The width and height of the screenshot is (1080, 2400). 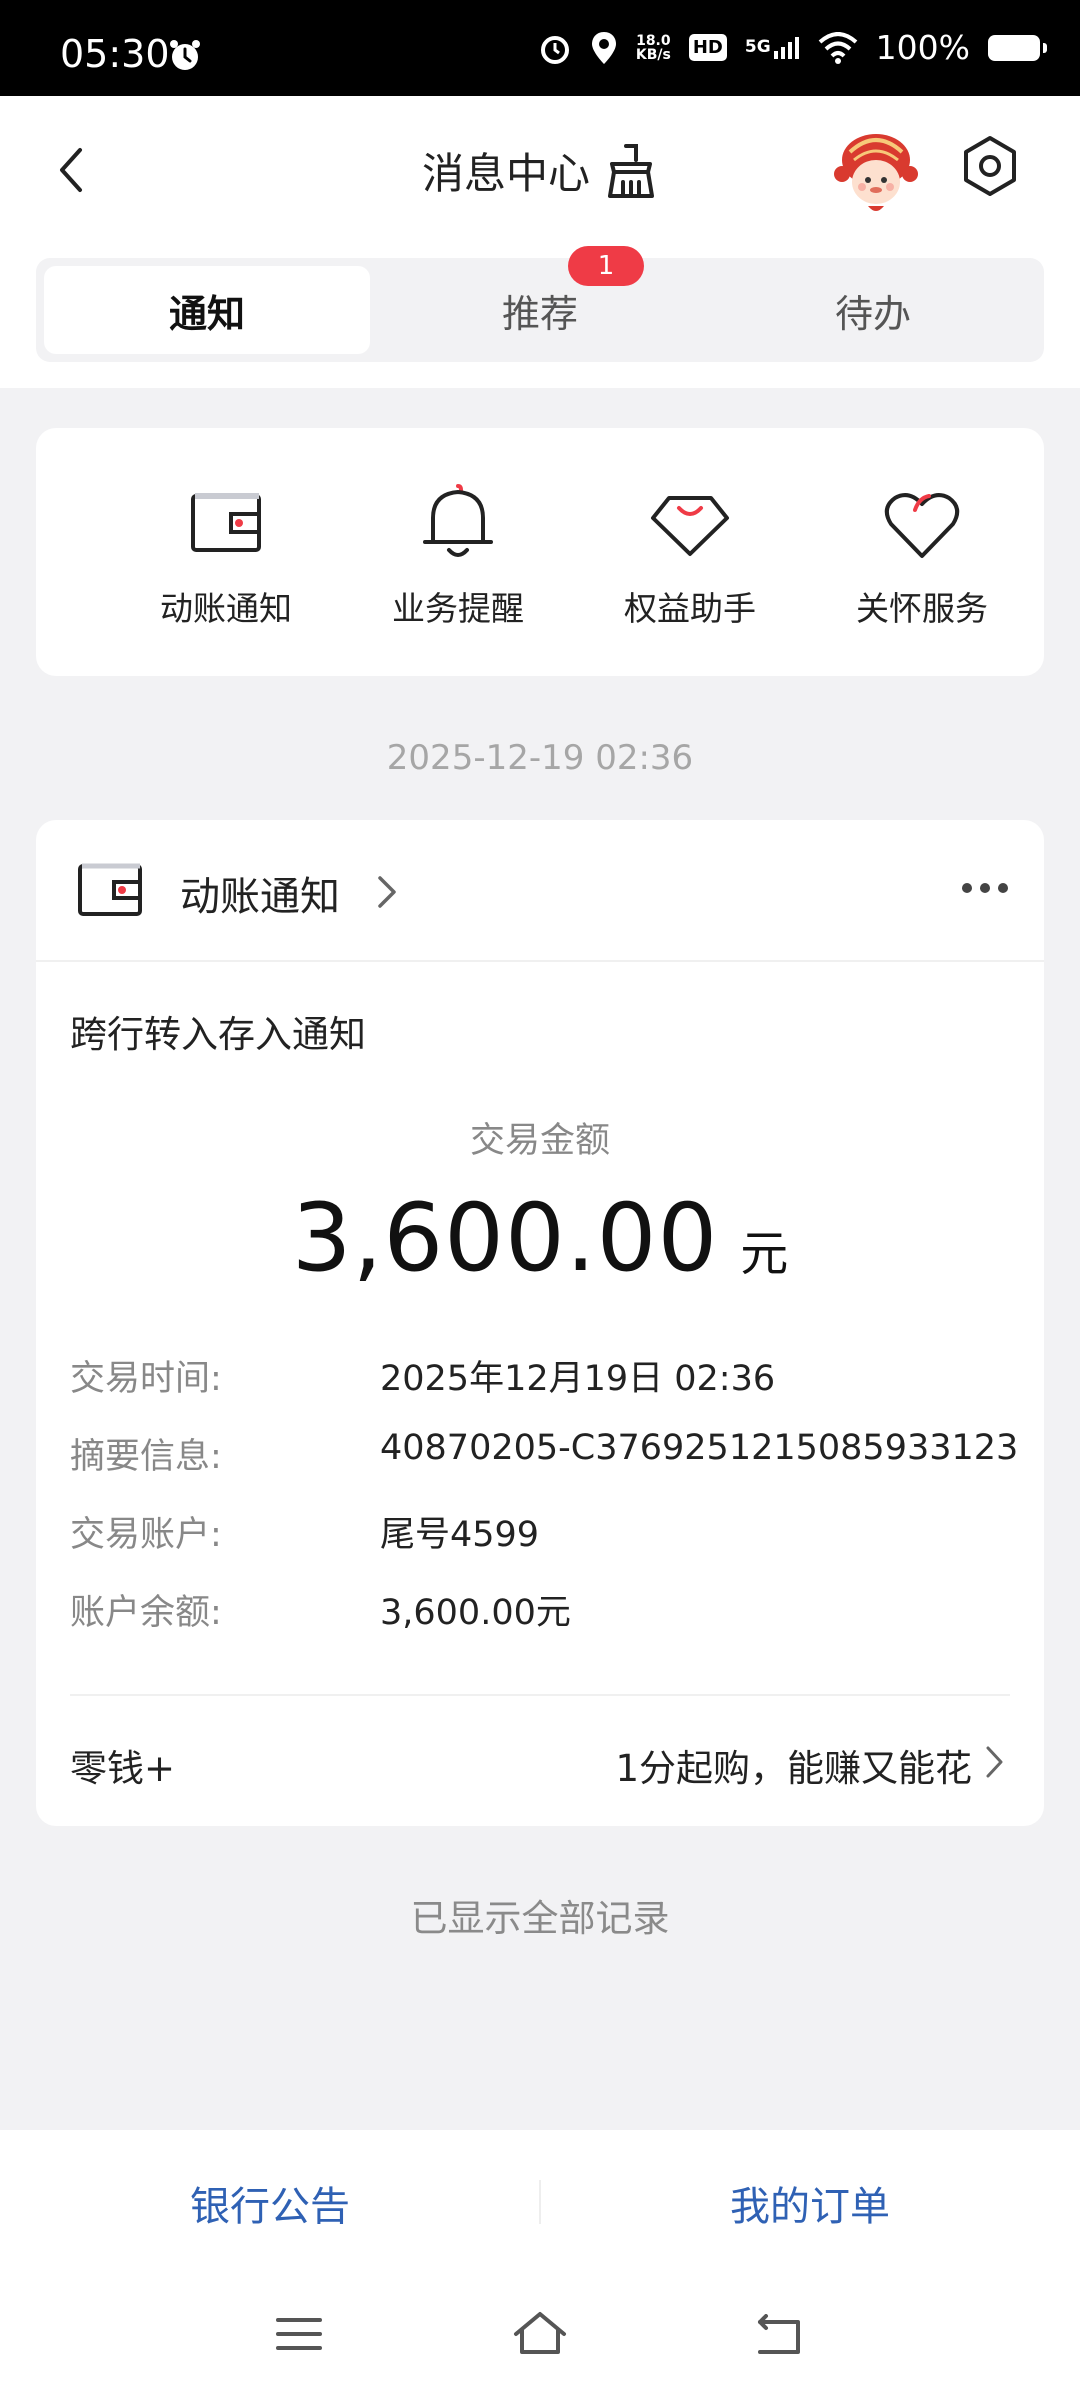 What do you see at coordinates (115, 54) in the screenshot?
I see `status-time: 05:30` at bounding box center [115, 54].